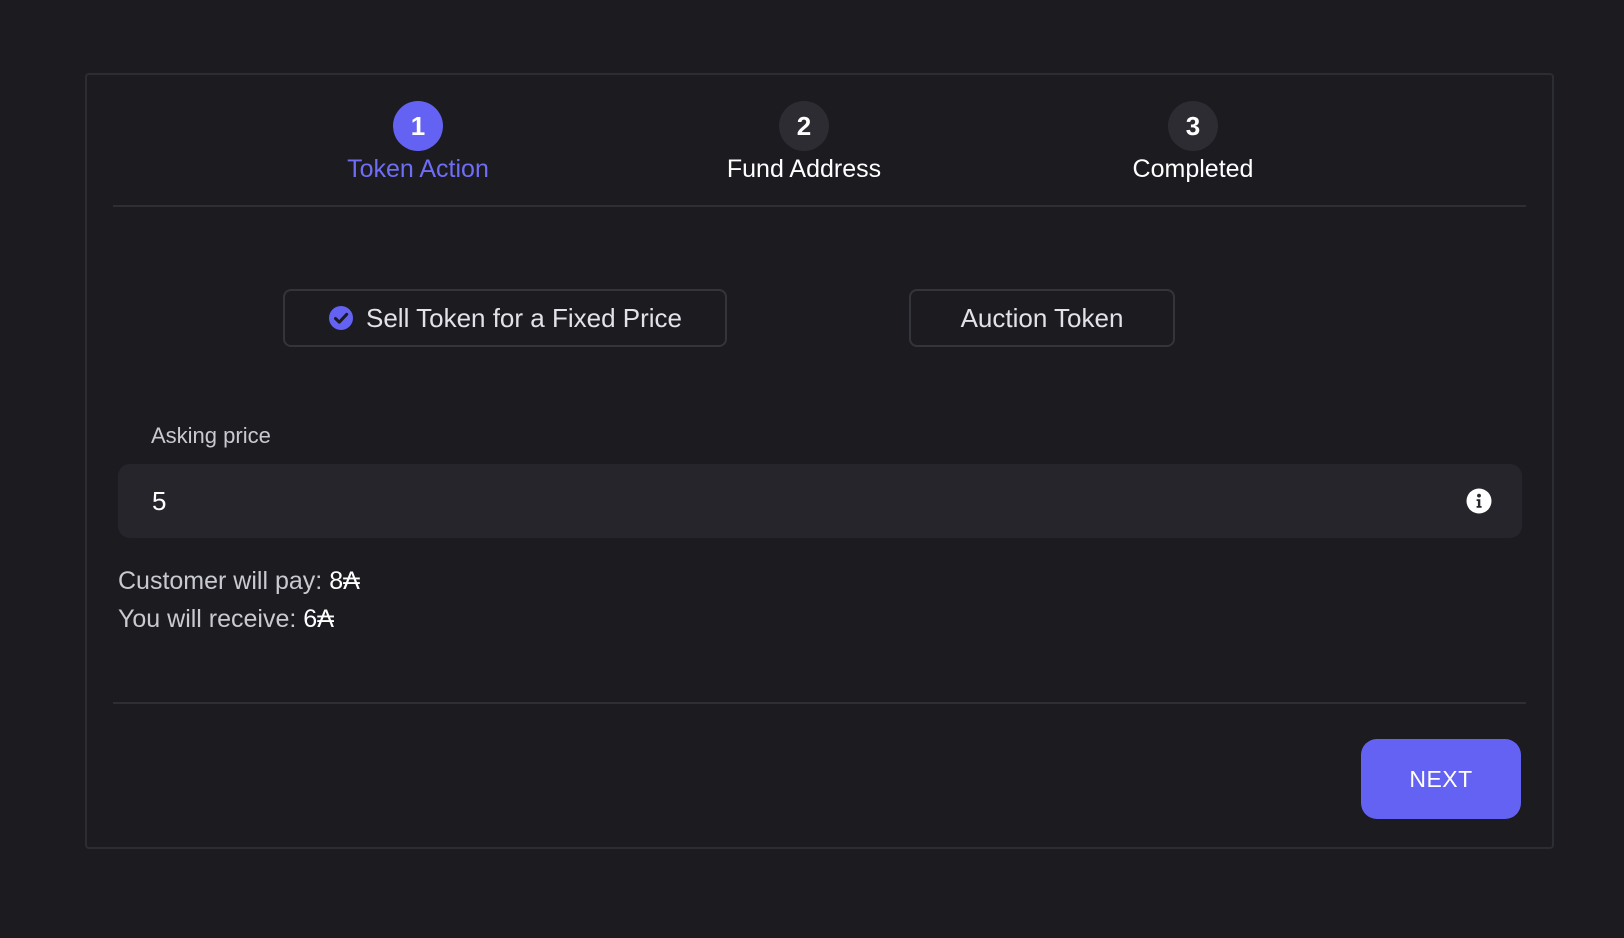 The image size is (1624, 938). What do you see at coordinates (1193, 126) in the screenshot?
I see `step-number-badge: 3` at bounding box center [1193, 126].